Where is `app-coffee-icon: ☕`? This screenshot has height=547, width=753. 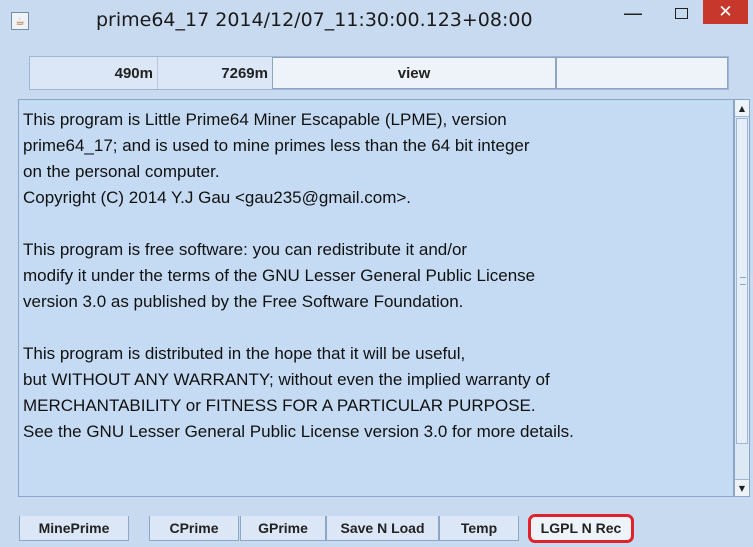 app-coffee-icon: ☕ is located at coordinates (20, 21).